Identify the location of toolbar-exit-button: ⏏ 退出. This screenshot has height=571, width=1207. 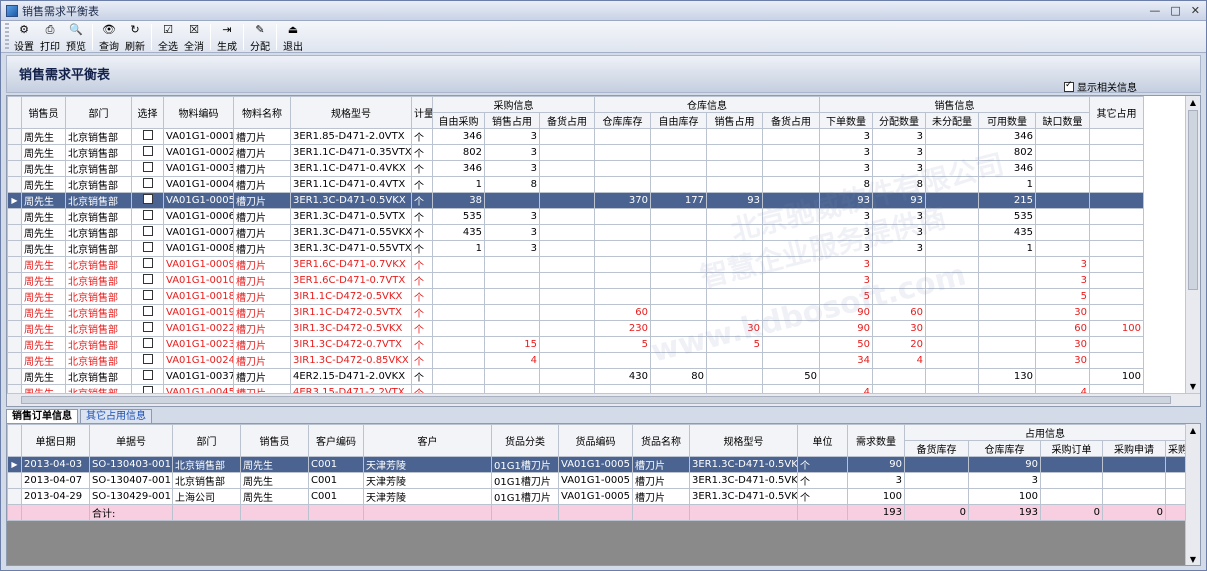
(293, 37).